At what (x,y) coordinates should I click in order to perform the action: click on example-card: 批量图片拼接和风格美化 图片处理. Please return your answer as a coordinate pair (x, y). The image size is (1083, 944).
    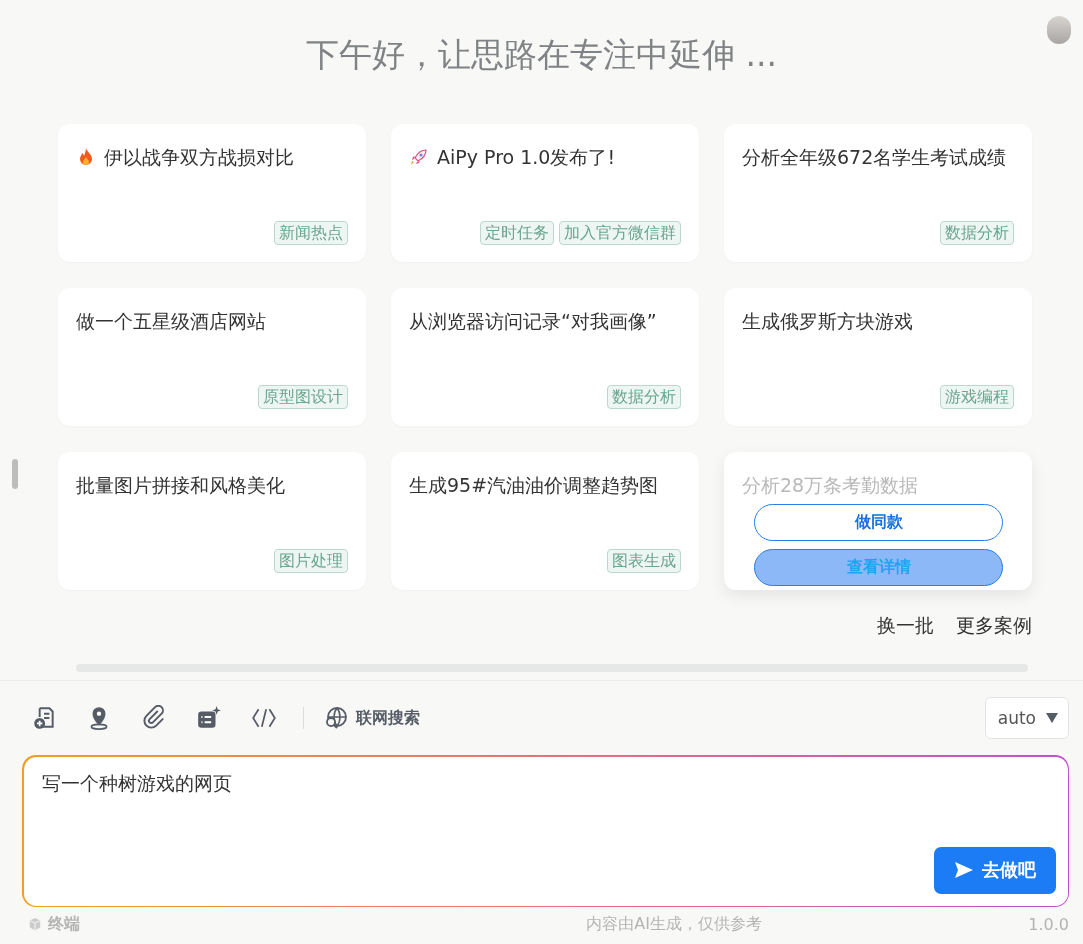
    Looking at the image, I should click on (212, 521).